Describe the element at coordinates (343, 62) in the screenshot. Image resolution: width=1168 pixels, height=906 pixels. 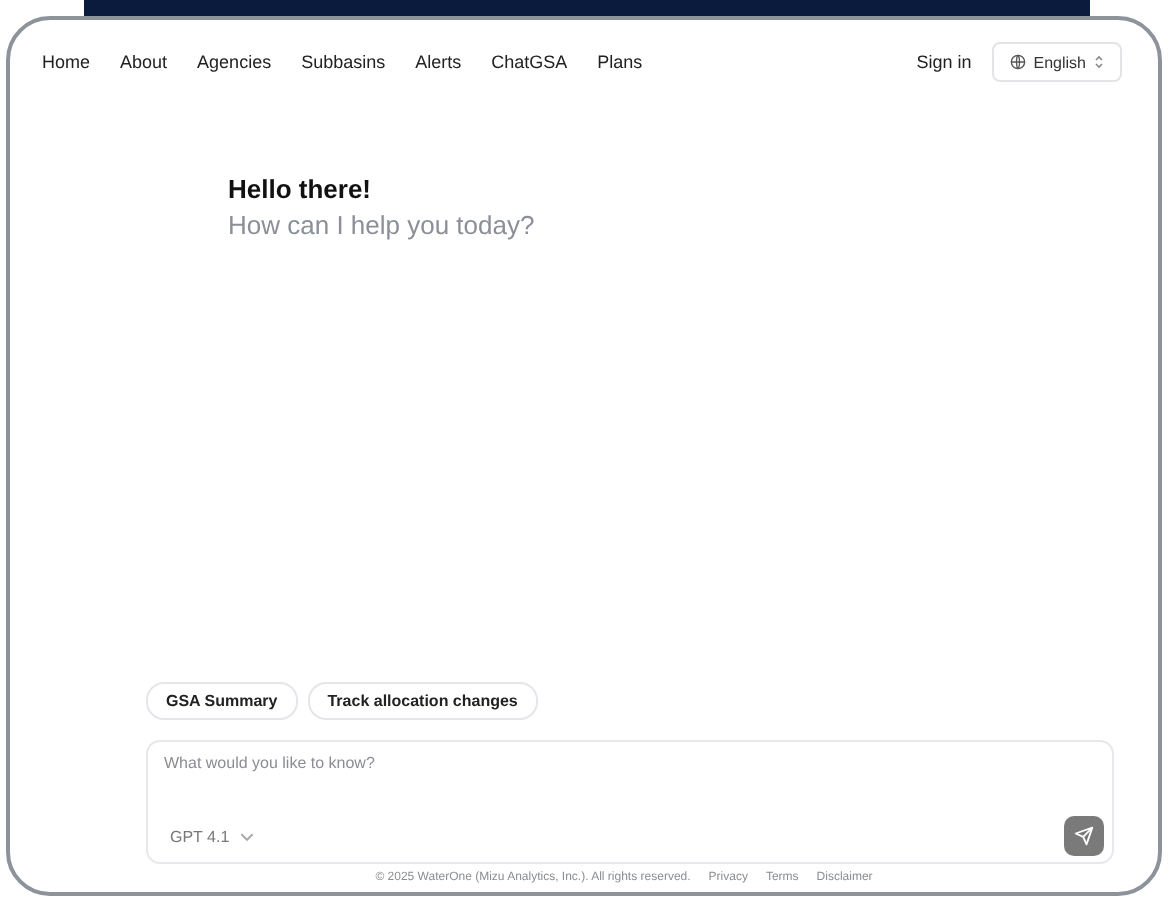
I see `nav-link: Subbasins` at that location.